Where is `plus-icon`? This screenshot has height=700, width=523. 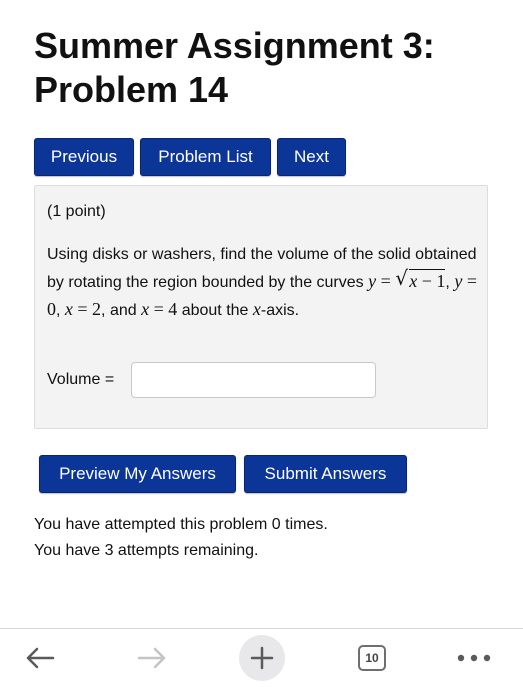
plus-icon is located at coordinates (262, 658).